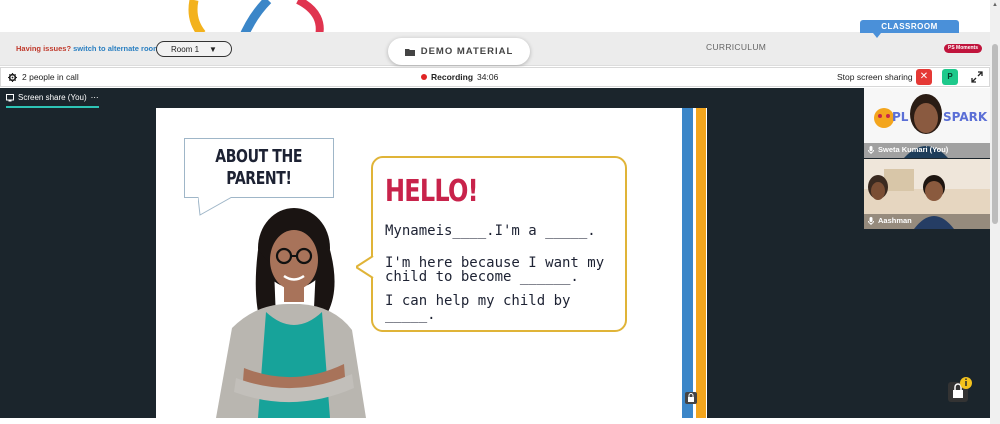 The image size is (1000, 424). Describe the element at coordinates (691, 398) in the screenshot. I see `lock-icon` at that location.